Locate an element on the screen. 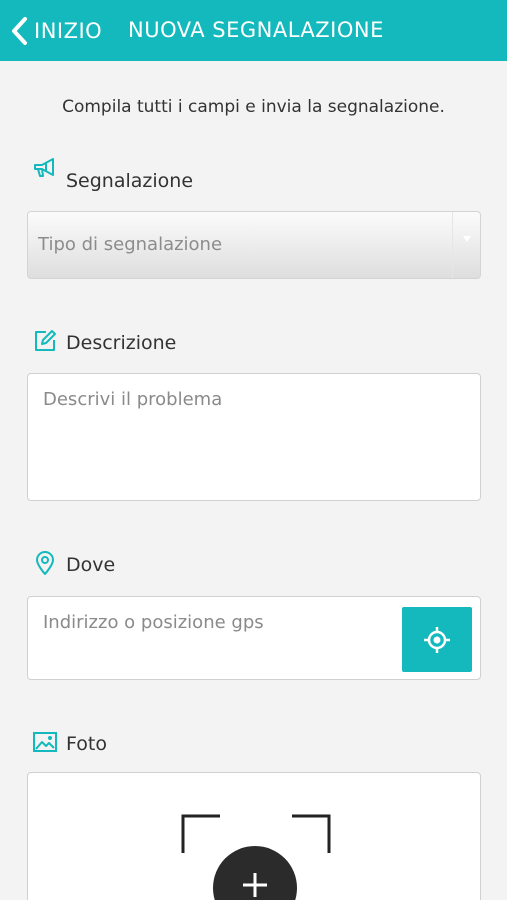 This screenshot has width=507, height=900. dove-label: Dove is located at coordinates (91, 565).